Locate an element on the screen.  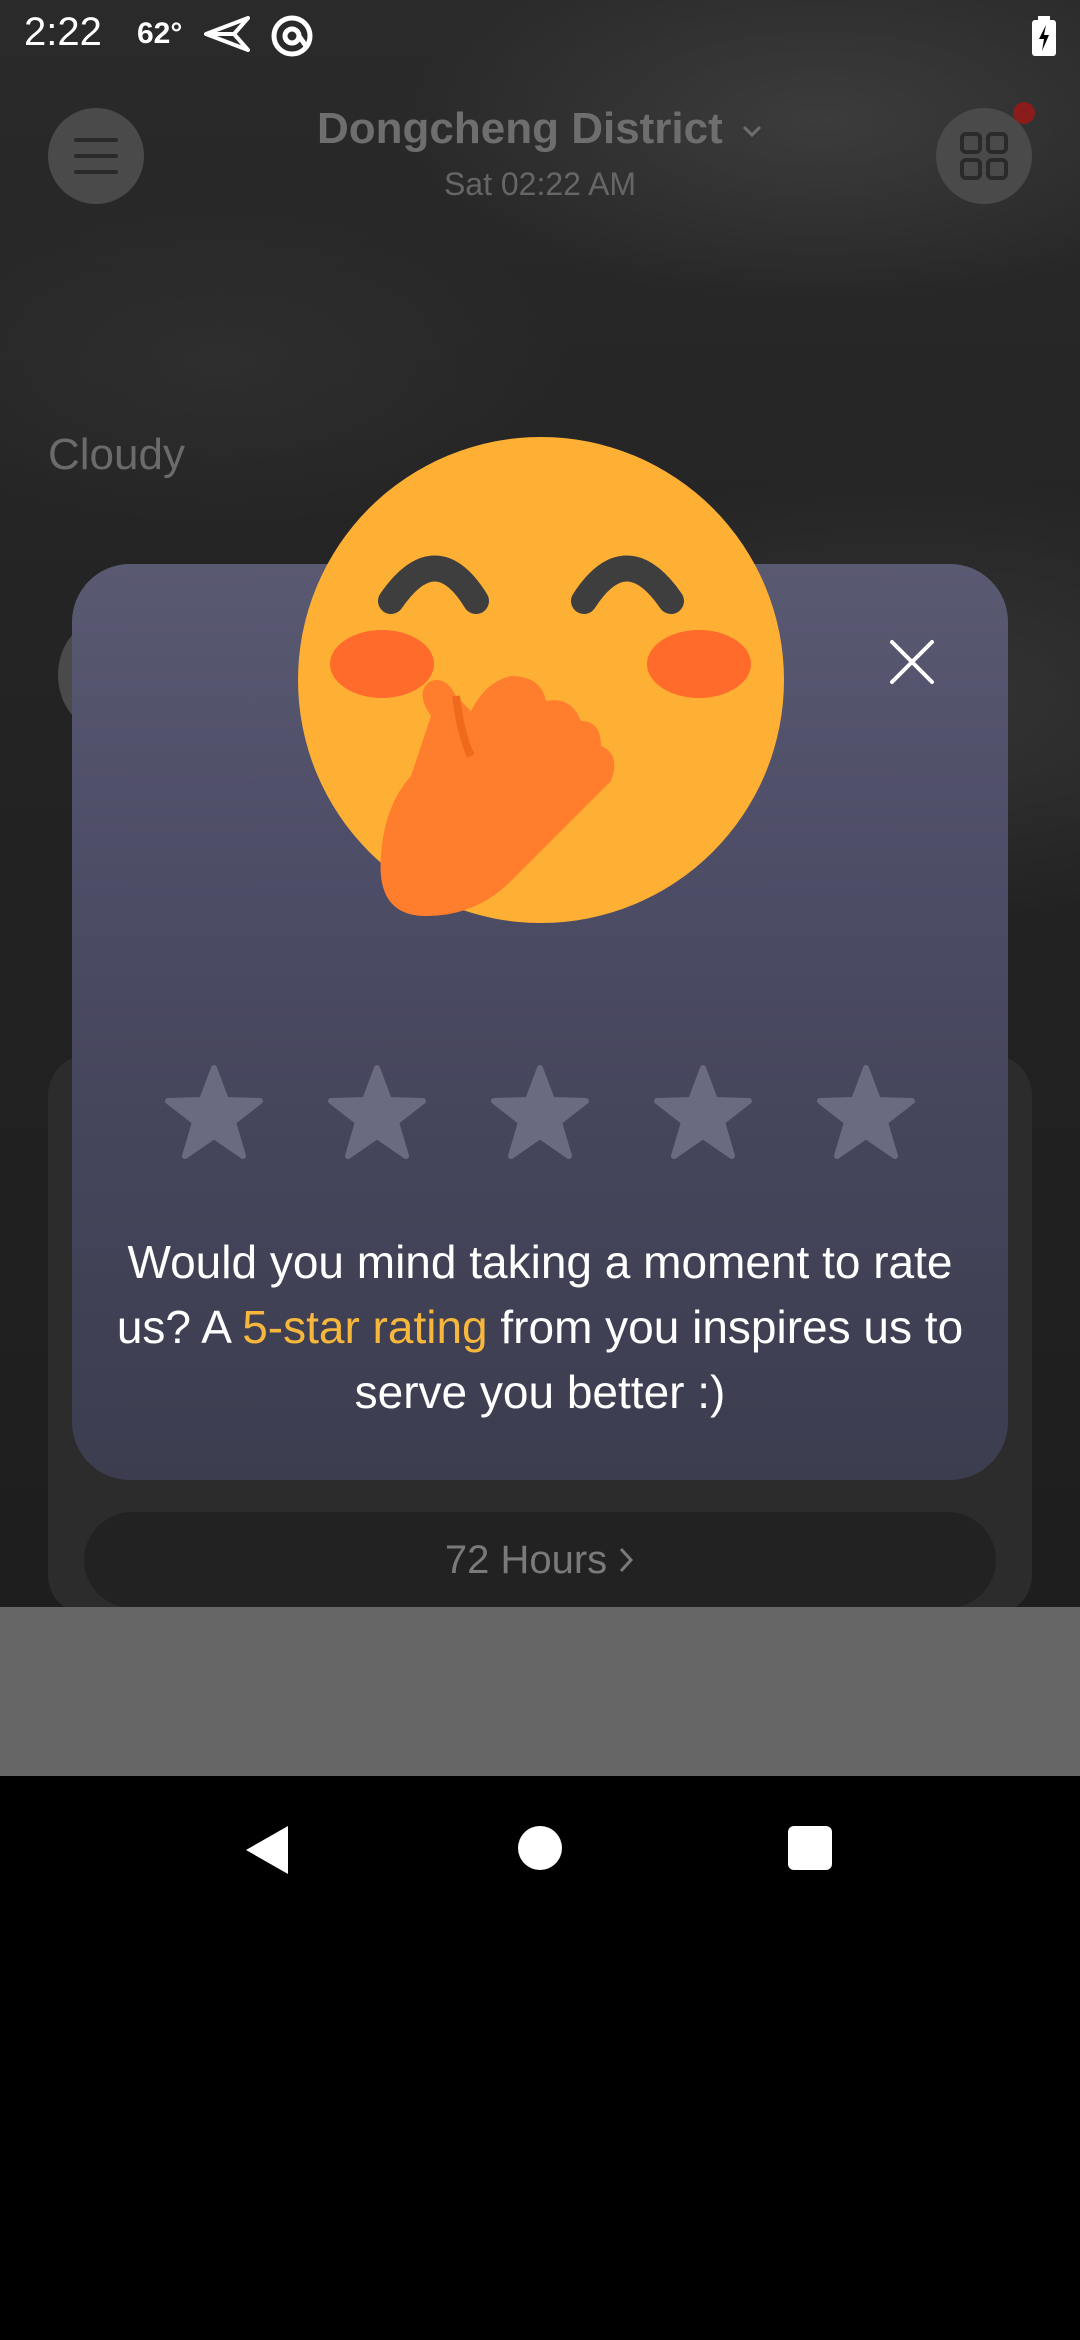
location-selector: Dongcheng District is located at coordinates (540, 129).